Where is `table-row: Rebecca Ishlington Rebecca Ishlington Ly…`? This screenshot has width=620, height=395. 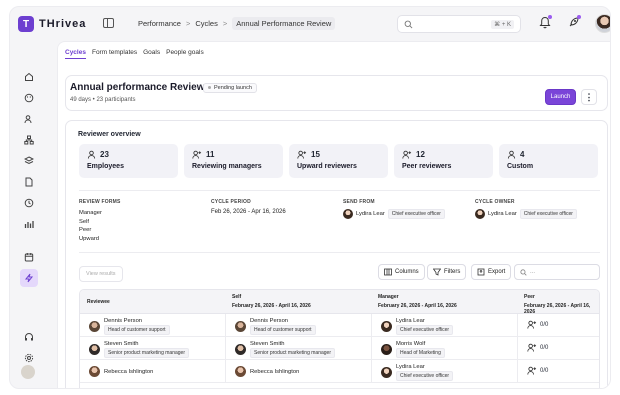
table-row: Rebecca Ishlington Rebecca Ishlington Ly… is located at coordinates (339, 371).